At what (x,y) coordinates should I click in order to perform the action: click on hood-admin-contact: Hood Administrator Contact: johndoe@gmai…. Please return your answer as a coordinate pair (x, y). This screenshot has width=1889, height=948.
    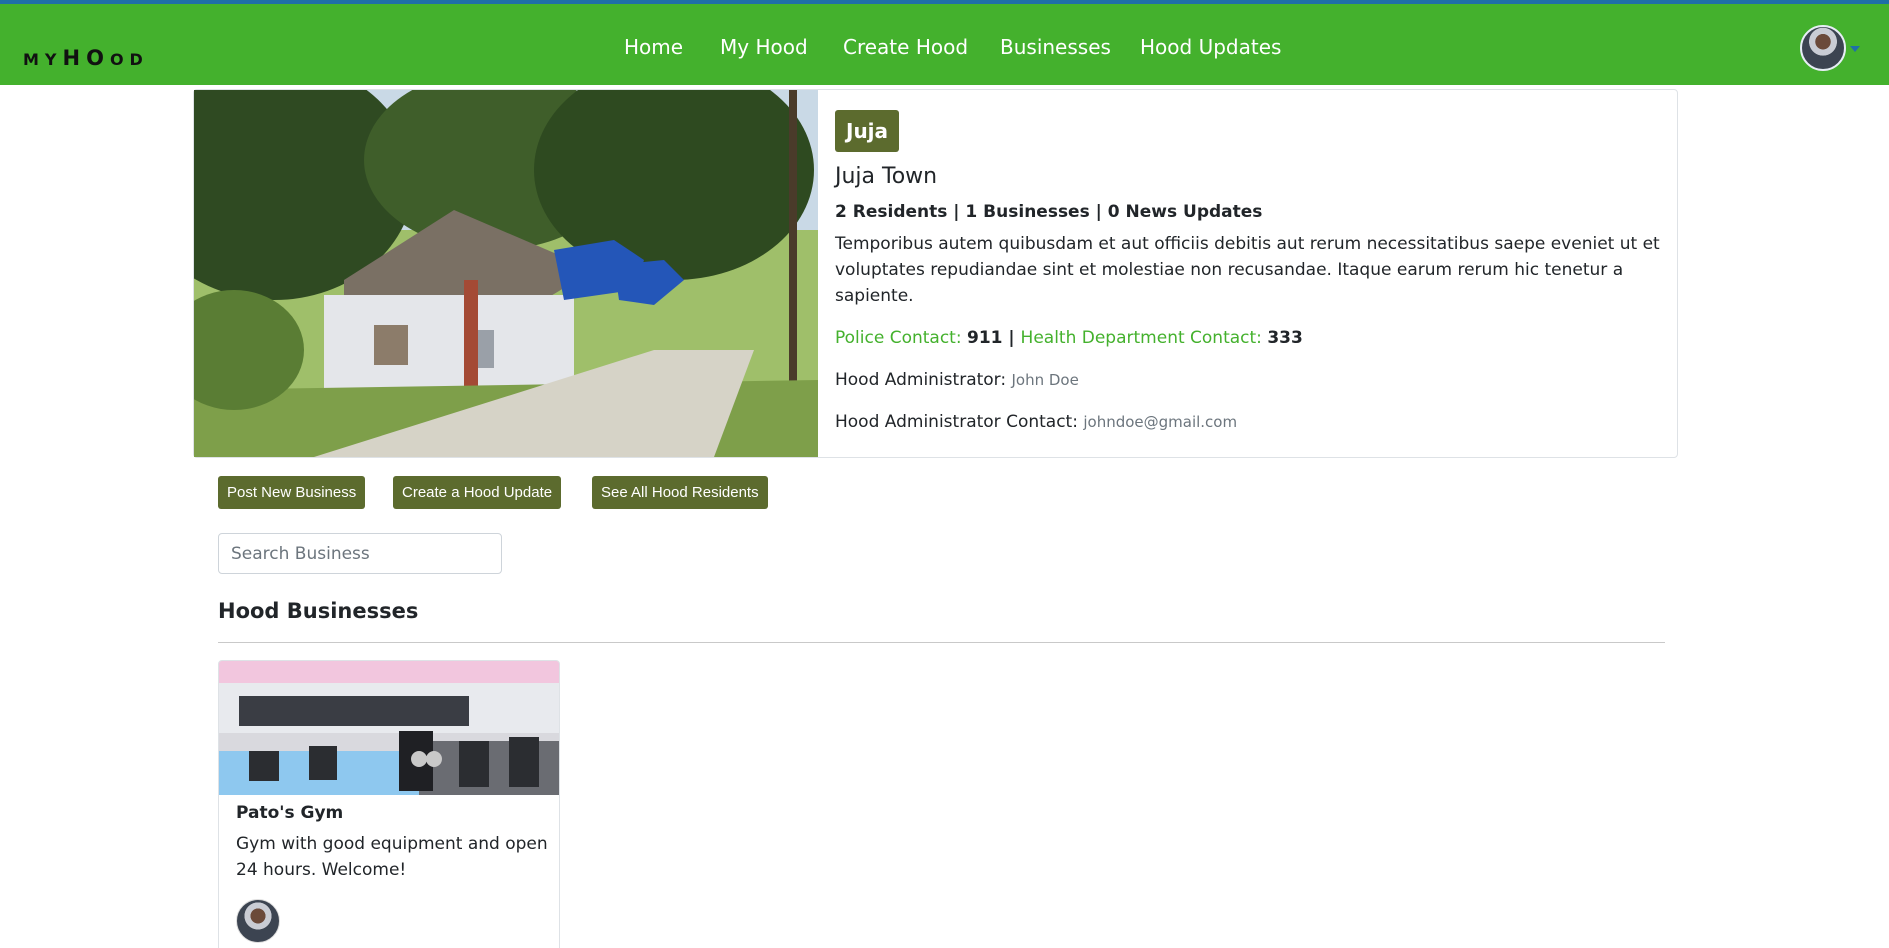
    Looking at the image, I should click on (1250, 422).